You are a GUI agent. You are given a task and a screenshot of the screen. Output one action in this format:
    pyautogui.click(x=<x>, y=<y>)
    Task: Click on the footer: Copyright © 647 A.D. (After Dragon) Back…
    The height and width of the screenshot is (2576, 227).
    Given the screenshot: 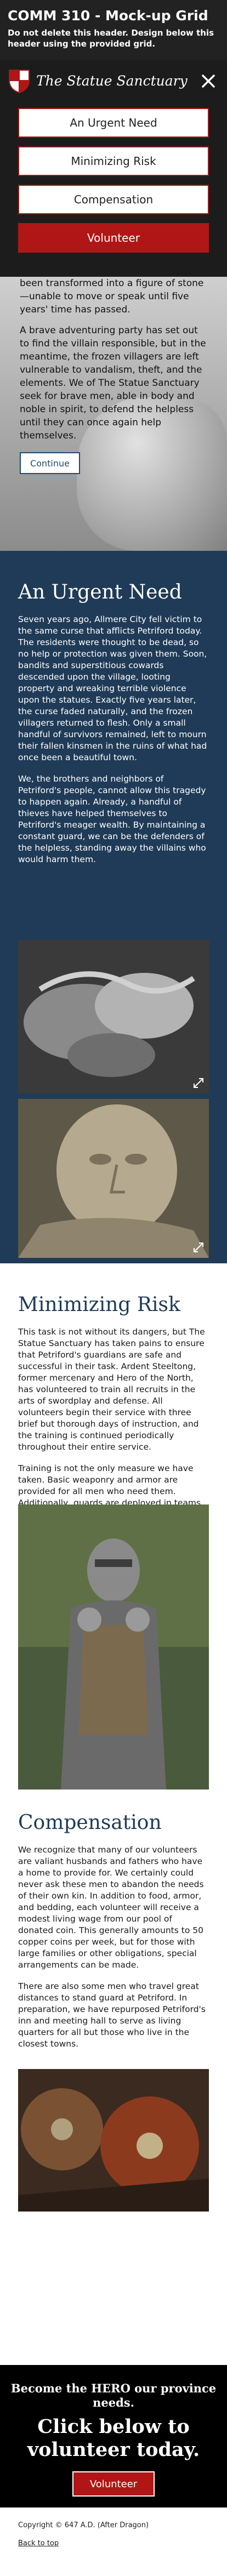 What is the action you would take?
    pyautogui.click(x=113, y=2541)
    